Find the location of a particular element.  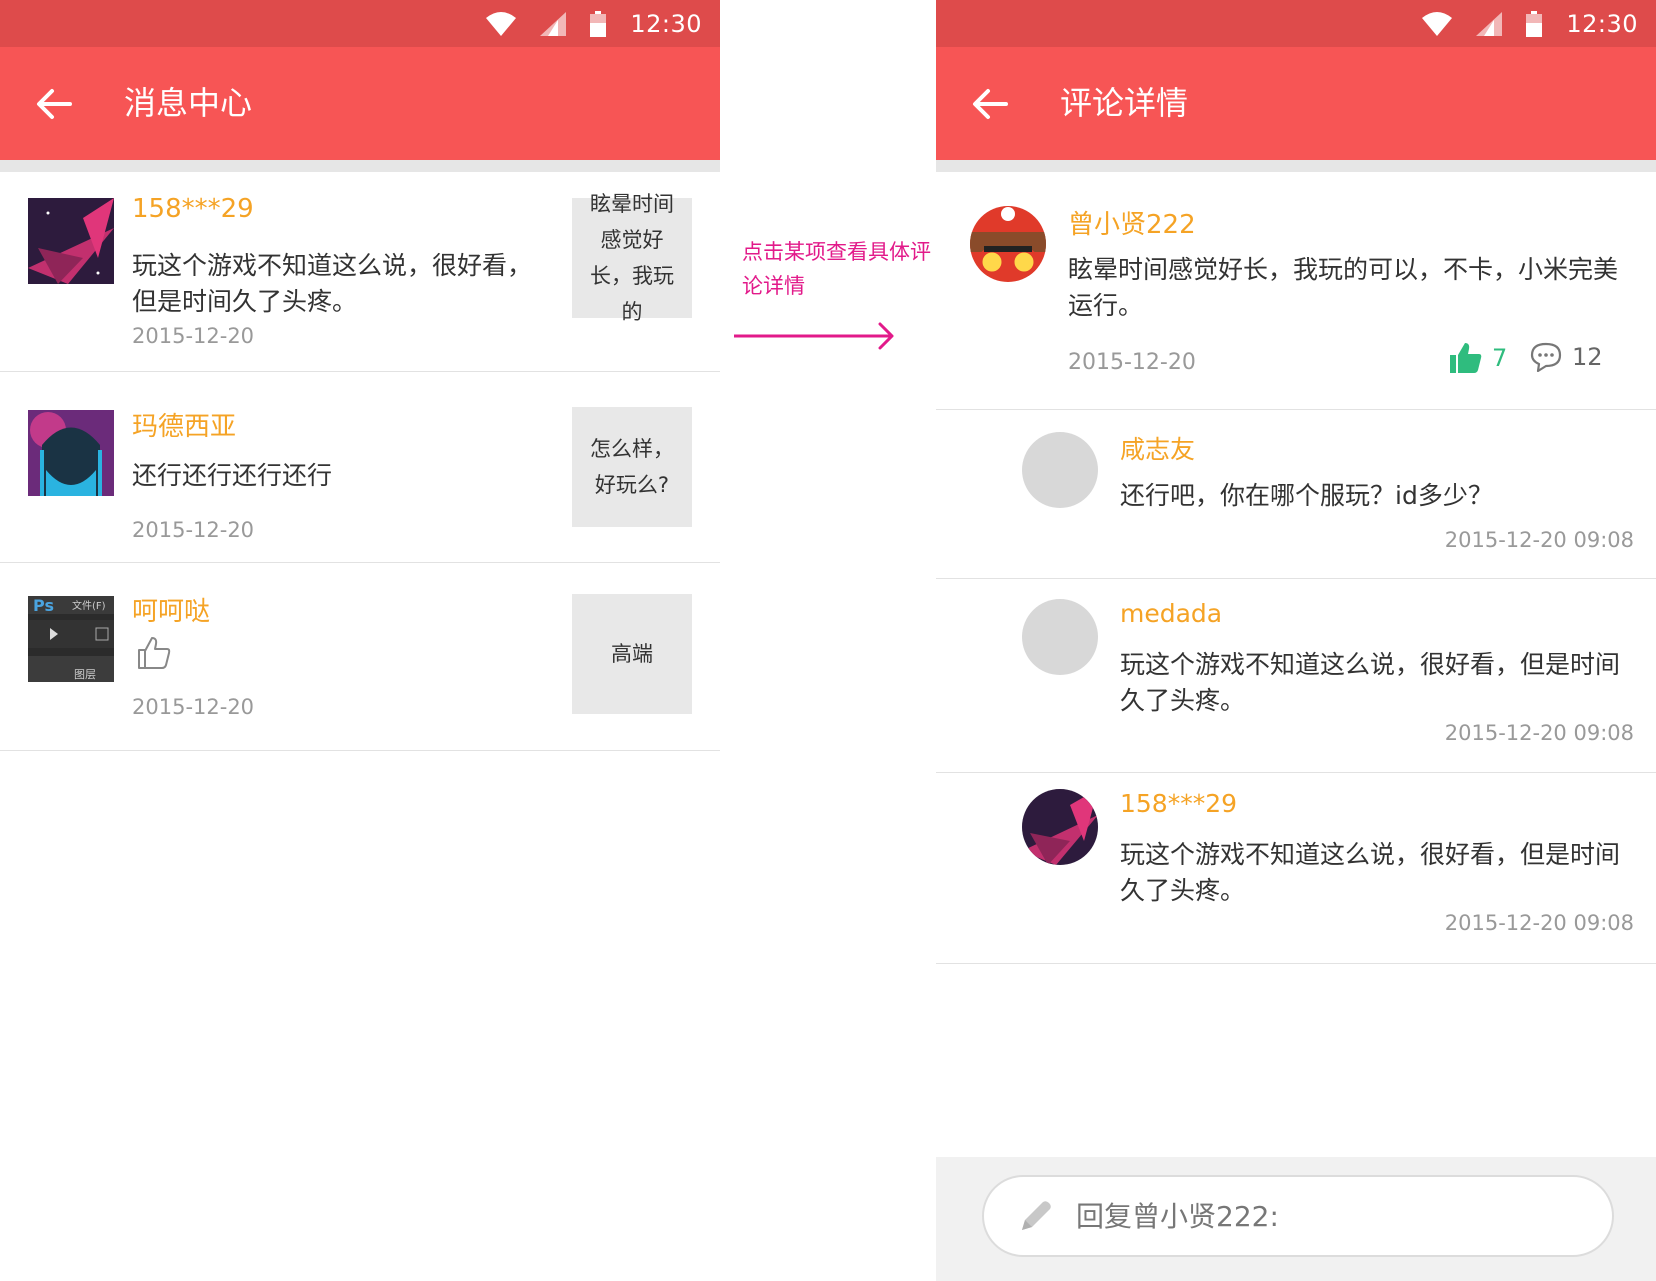

reply-input is located at coordinates (1336, 1216).